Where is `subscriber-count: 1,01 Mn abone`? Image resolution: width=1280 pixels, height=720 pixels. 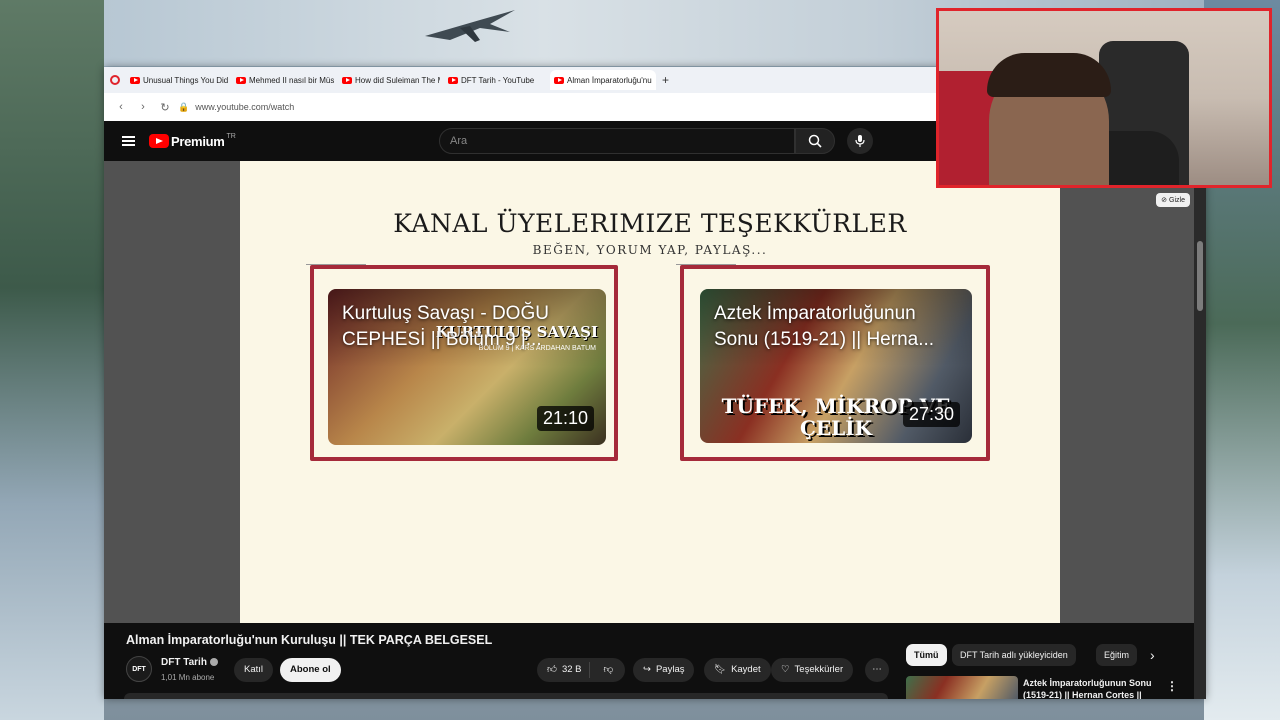 subscriber-count: 1,01 Mn abone is located at coordinates (188, 677).